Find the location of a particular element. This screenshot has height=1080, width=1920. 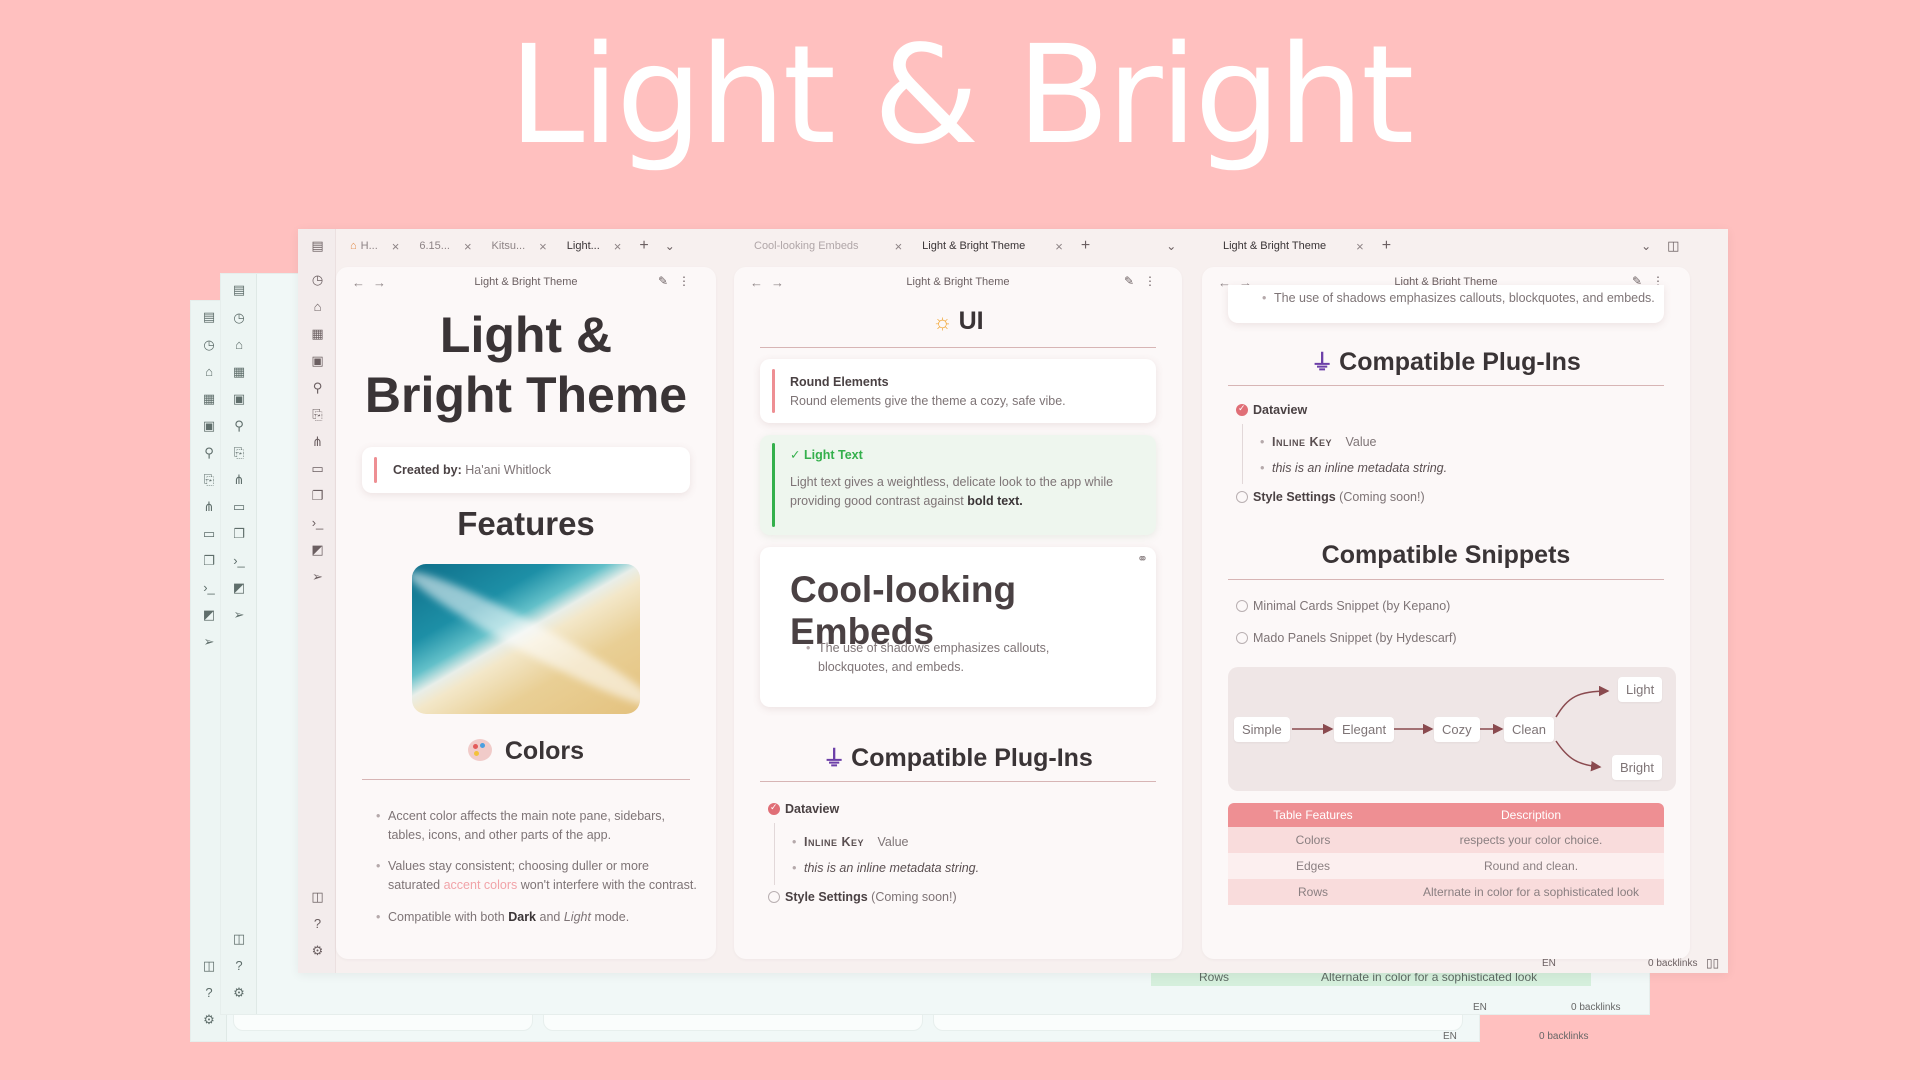

inline-key: Inline Key is located at coordinates (1302, 442).